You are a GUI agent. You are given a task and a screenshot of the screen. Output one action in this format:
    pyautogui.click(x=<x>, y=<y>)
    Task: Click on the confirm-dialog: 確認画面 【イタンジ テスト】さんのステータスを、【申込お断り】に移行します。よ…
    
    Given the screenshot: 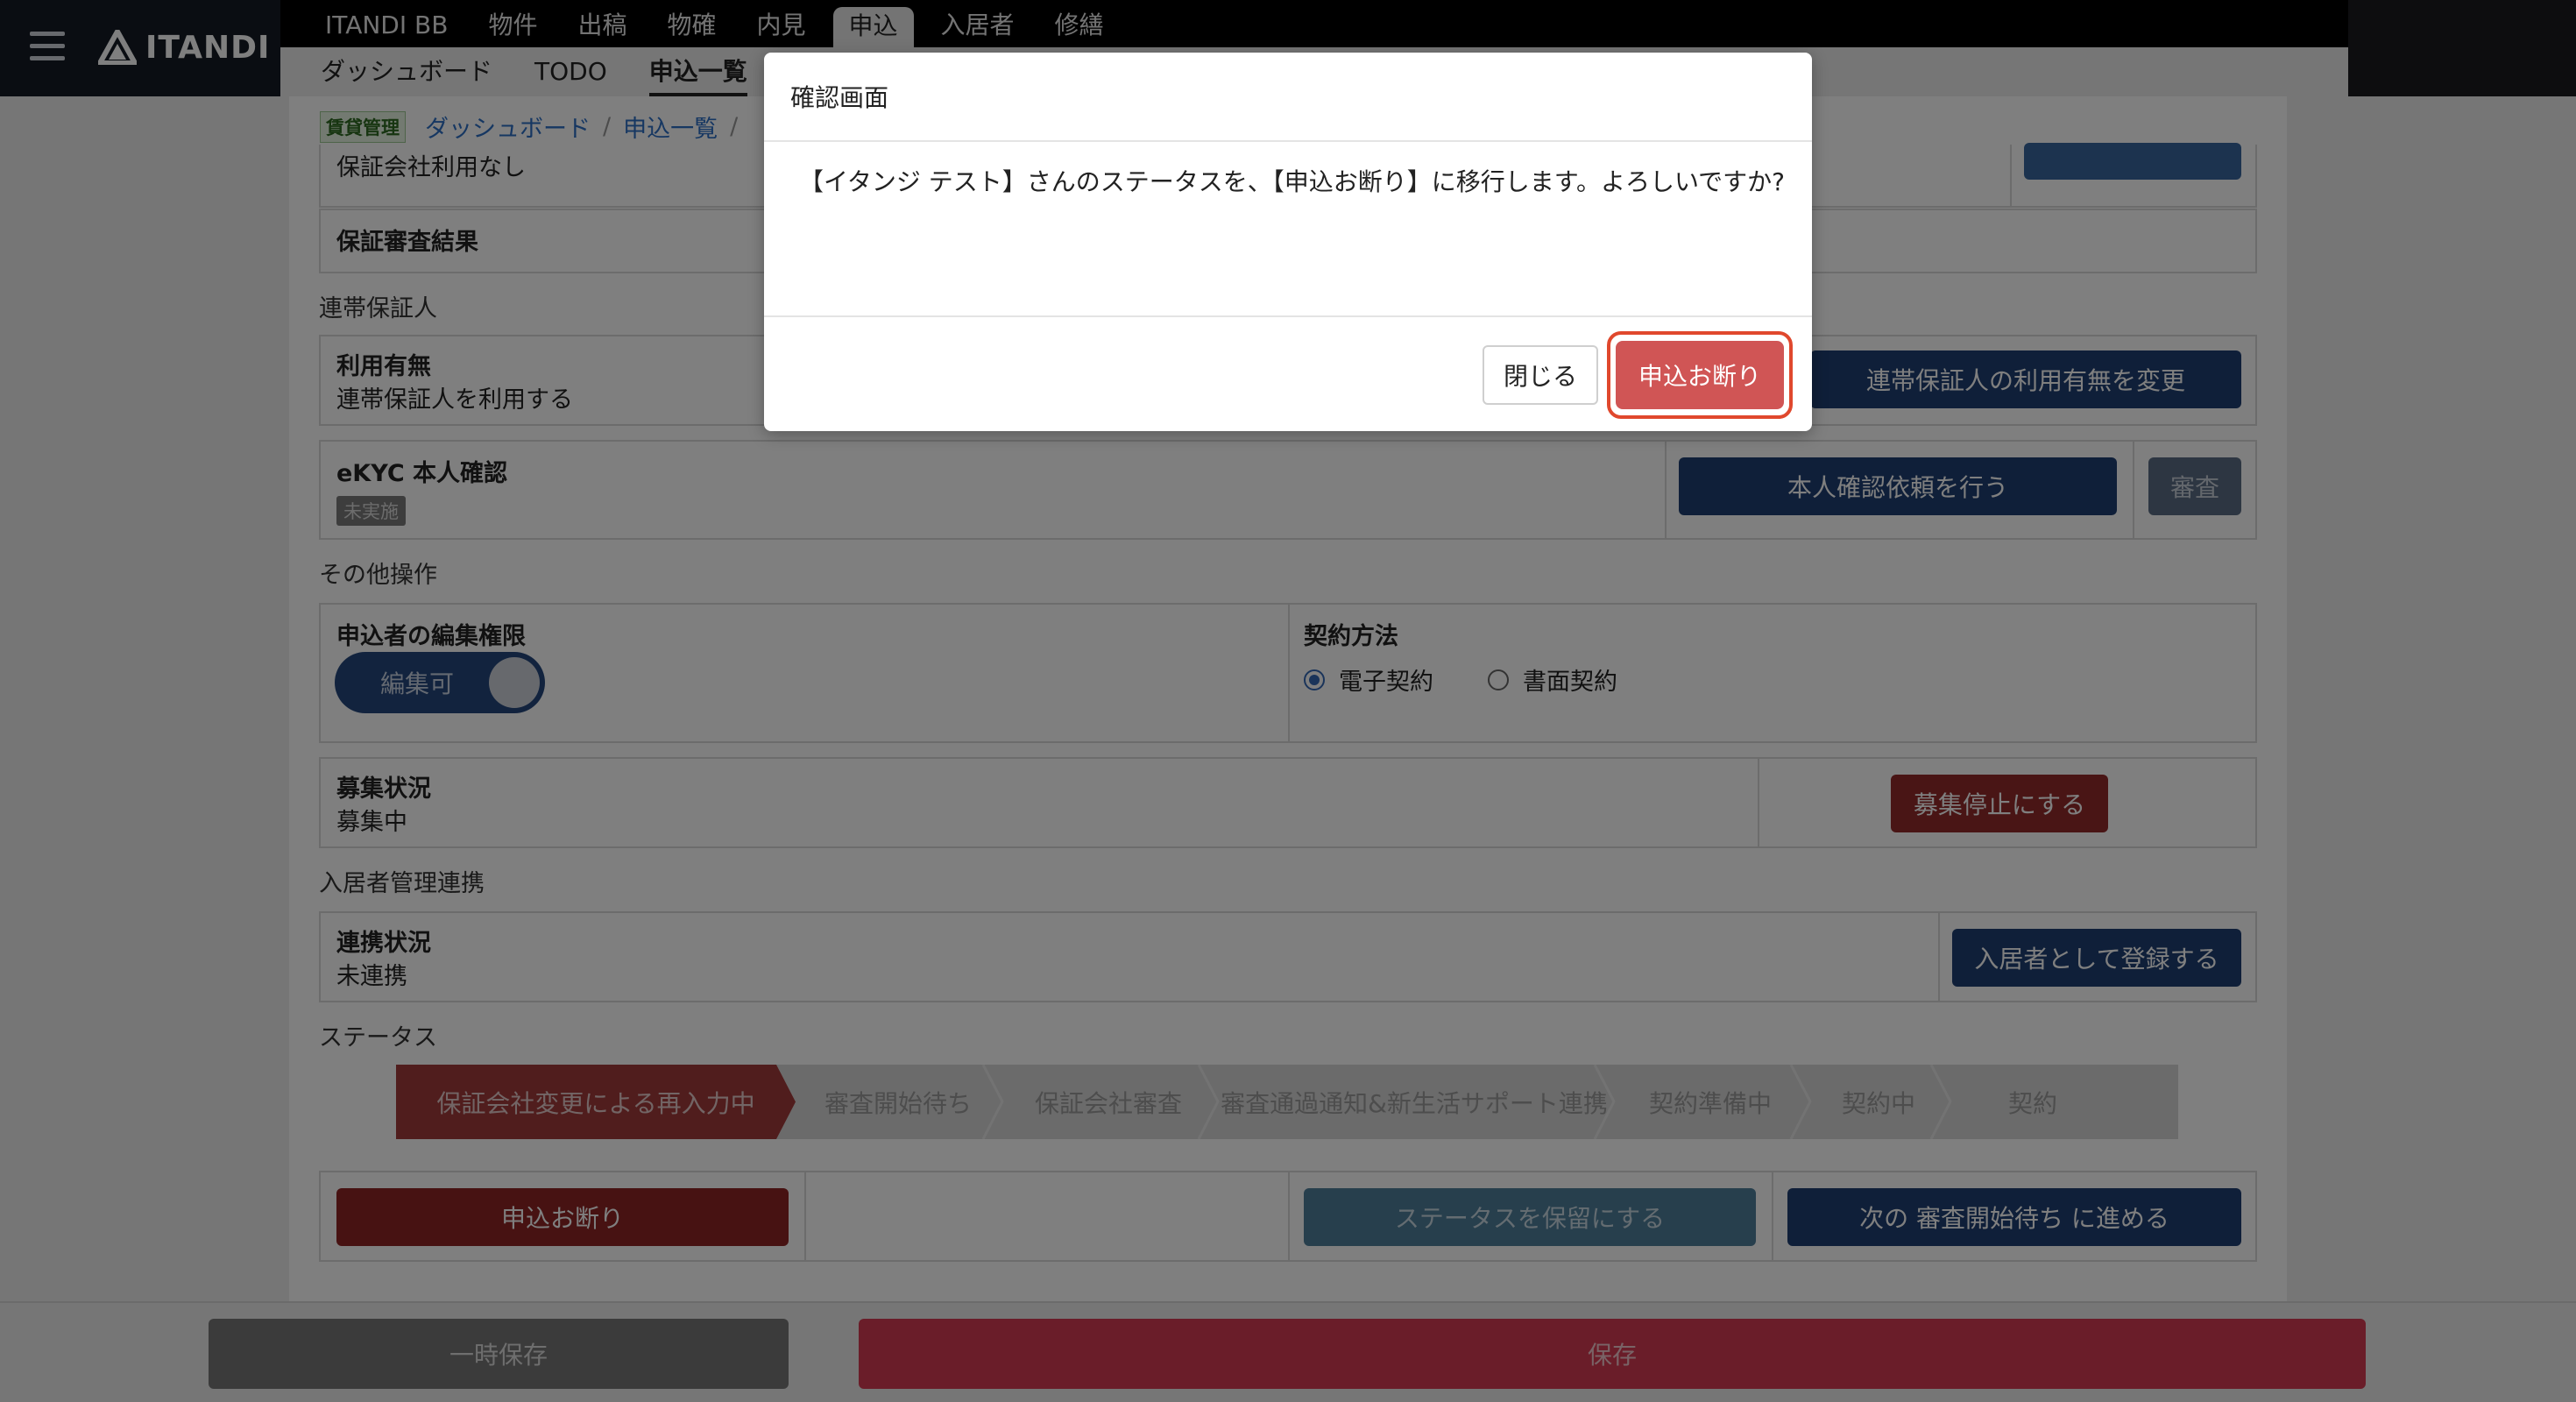 What is the action you would take?
    pyautogui.click(x=1288, y=242)
    